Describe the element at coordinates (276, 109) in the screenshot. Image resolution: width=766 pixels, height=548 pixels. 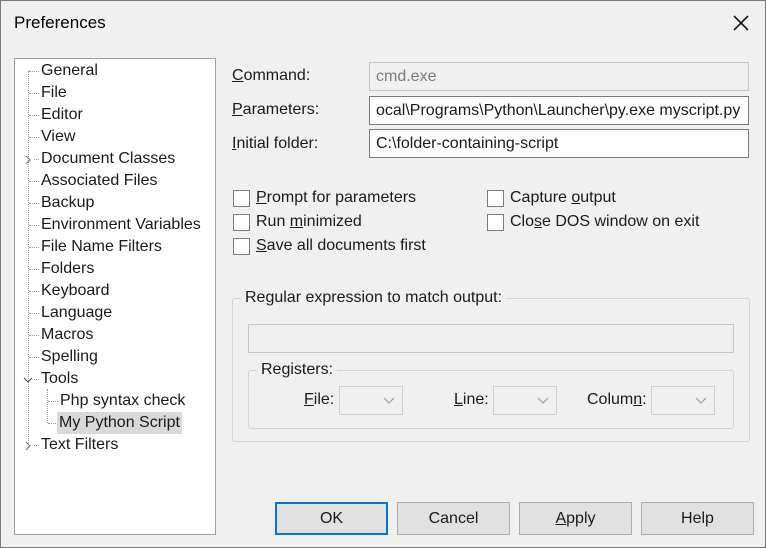
I see `parameters-label: Parameters:` at that location.